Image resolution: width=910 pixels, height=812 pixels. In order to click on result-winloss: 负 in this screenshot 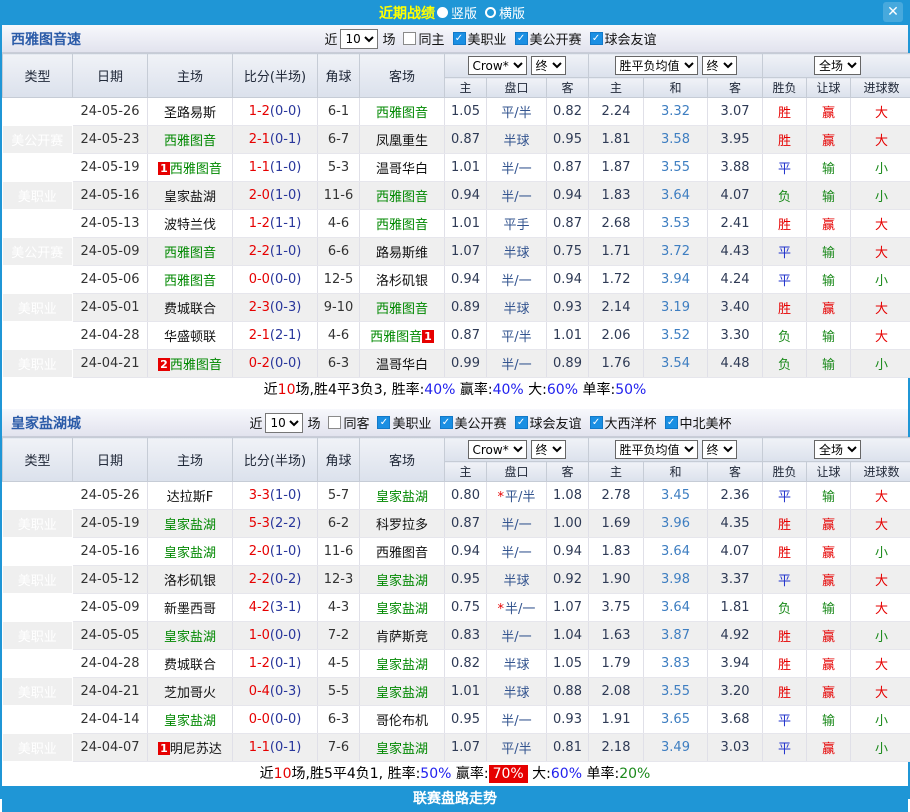, I will do `click(785, 608)`.